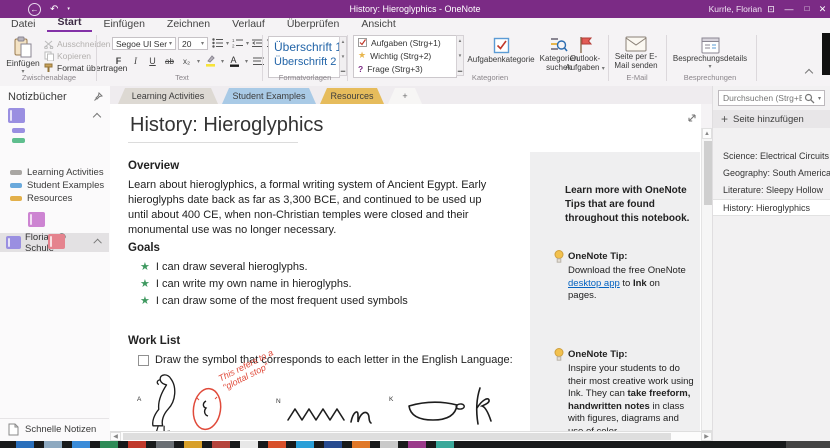 Image resolution: width=830 pixels, height=448 pixels. Describe the element at coordinates (154, 341) in the screenshot. I see `worklist-heading: Work List` at that location.